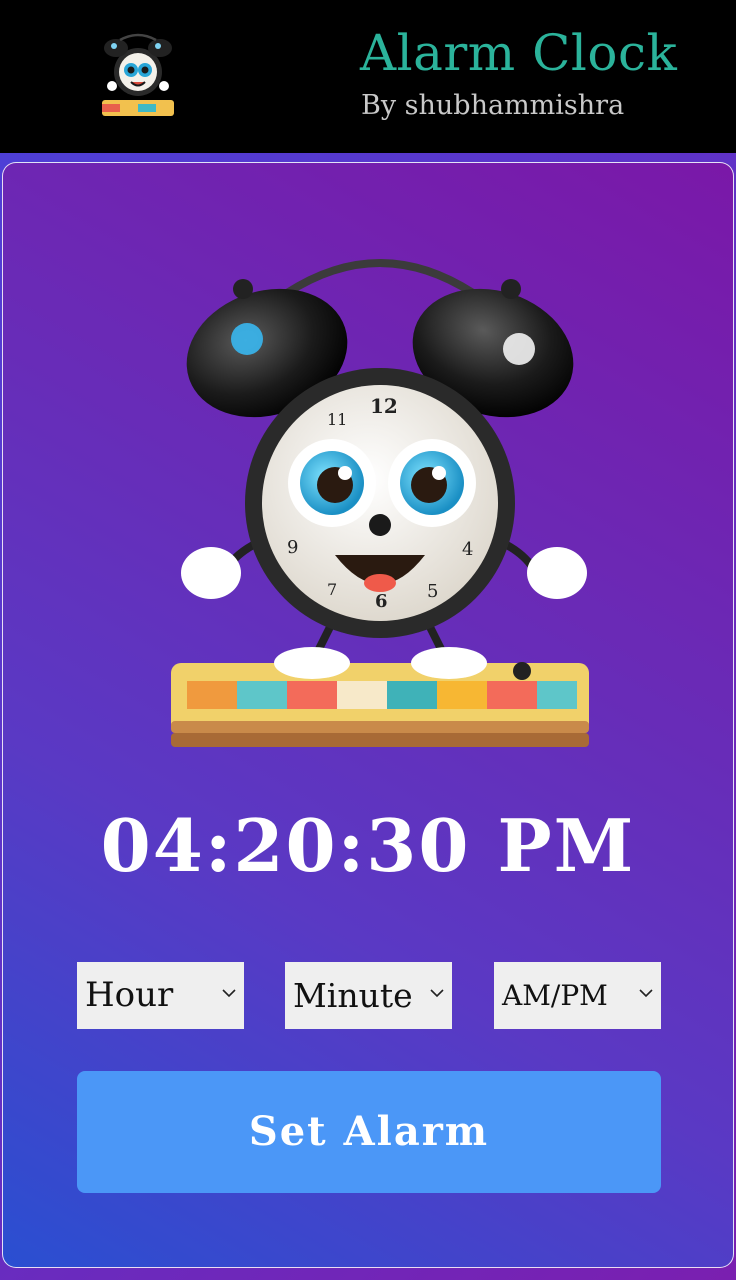  What do you see at coordinates (555, 995) in the screenshot?
I see `ampm-select-label: AM/PM` at bounding box center [555, 995].